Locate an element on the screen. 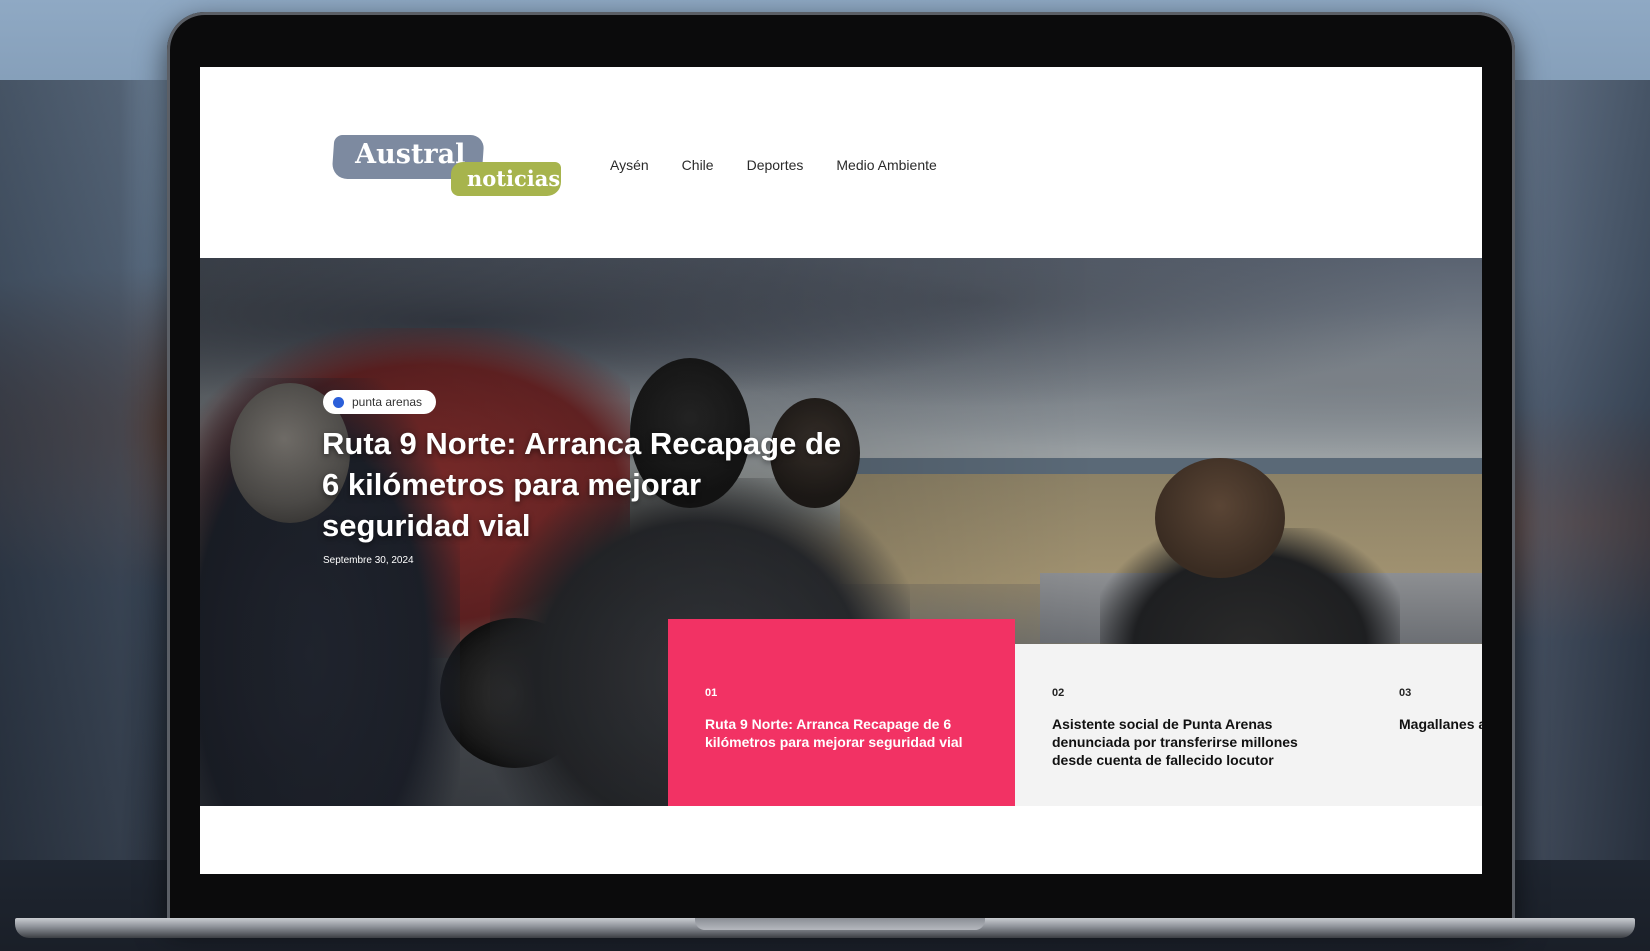  nav-item-chile: Chile is located at coordinates (698, 165).